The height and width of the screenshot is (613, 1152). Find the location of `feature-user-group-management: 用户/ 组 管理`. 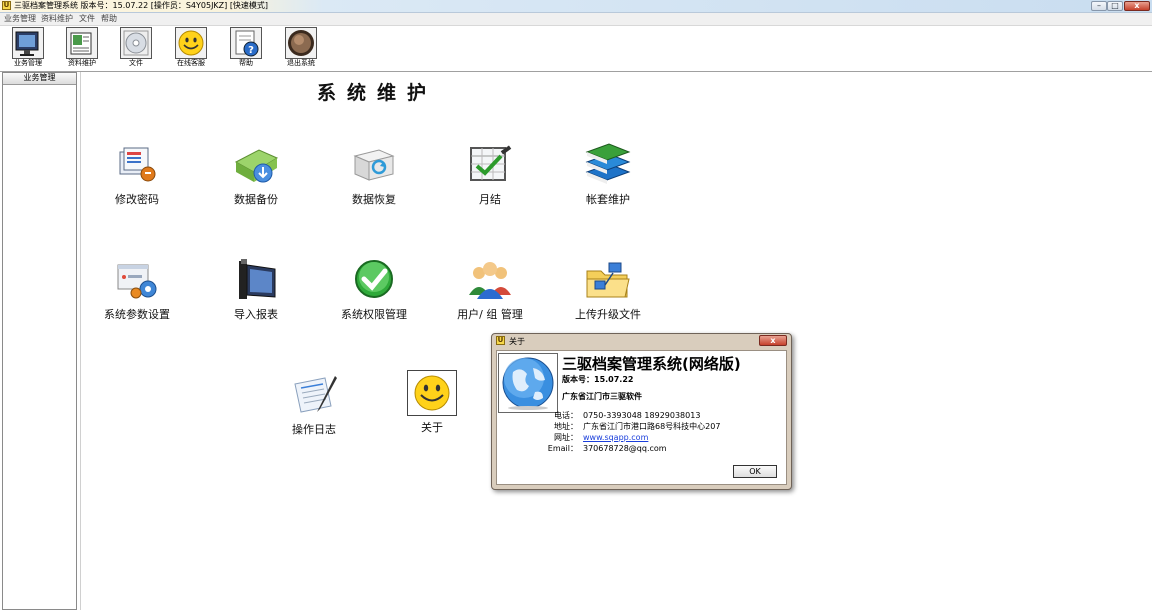

feature-user-group-management: 用户/ 组 管理 is located at coordinates (490, 289).